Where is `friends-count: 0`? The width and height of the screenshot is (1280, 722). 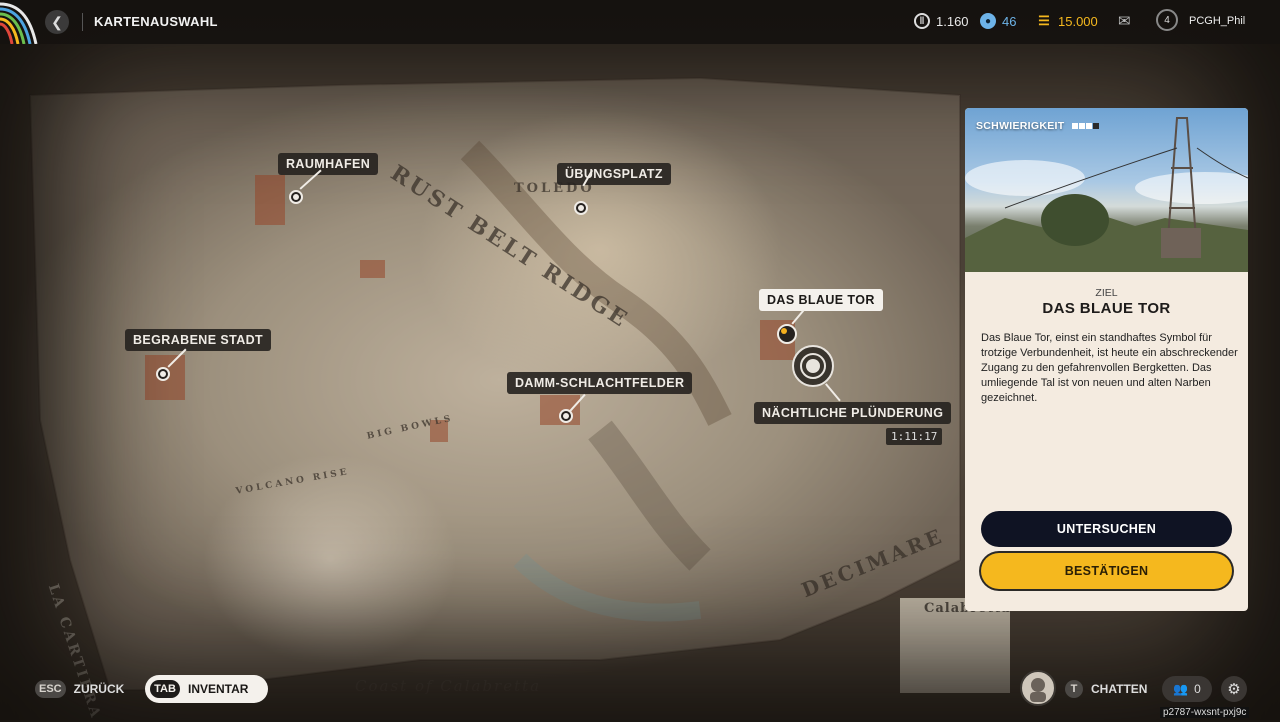
friends-count: 0 is located at coordinates (1197, 689).